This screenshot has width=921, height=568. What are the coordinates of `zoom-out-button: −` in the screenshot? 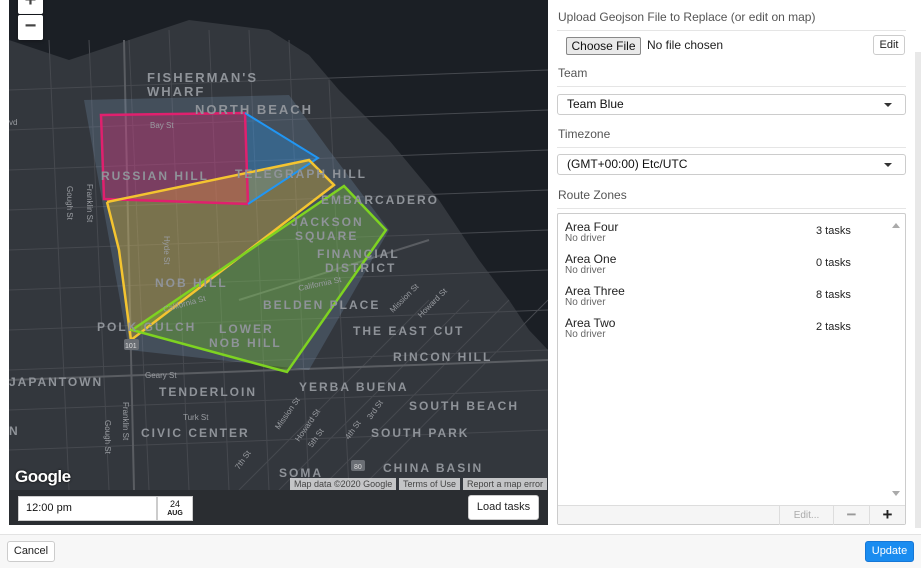 It's located at (30, 27).